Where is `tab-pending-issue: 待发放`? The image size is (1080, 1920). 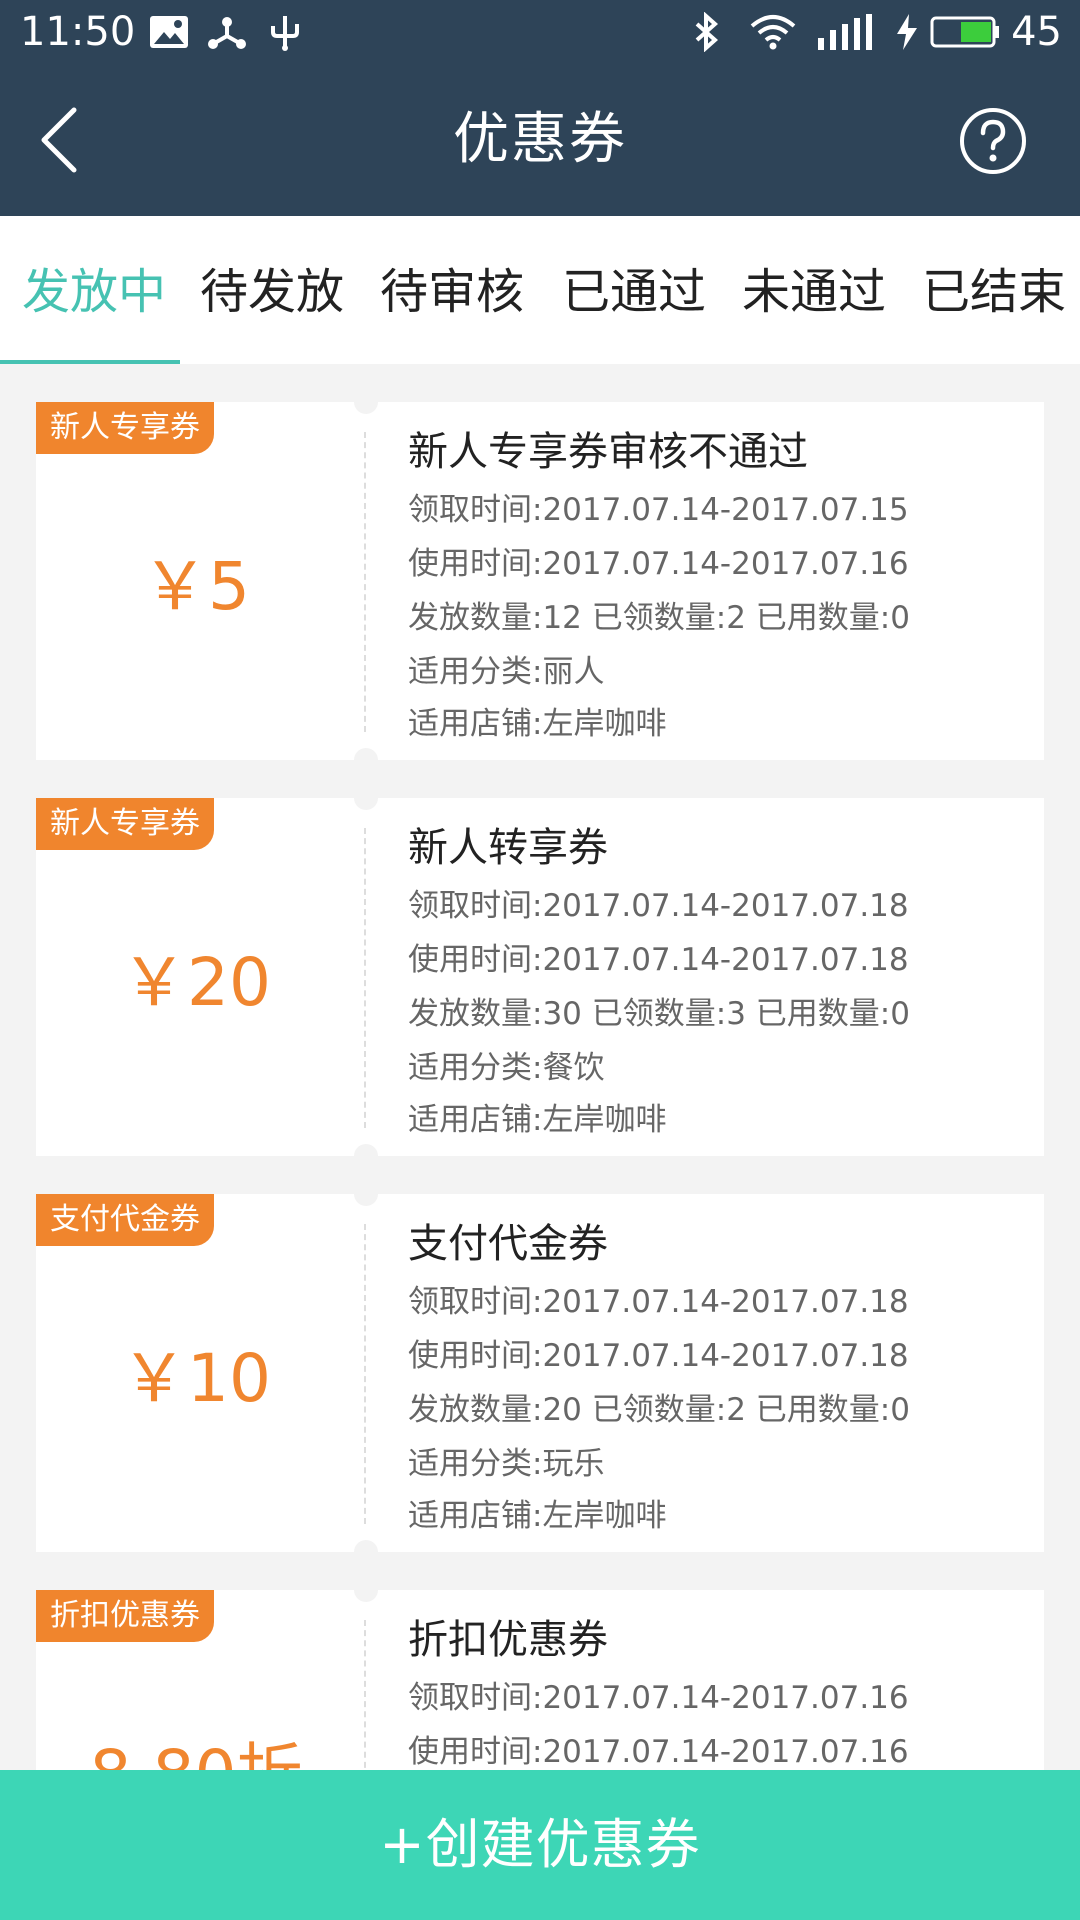 tab-pending-issue: 待发放 is located at coordinates (272, 292).